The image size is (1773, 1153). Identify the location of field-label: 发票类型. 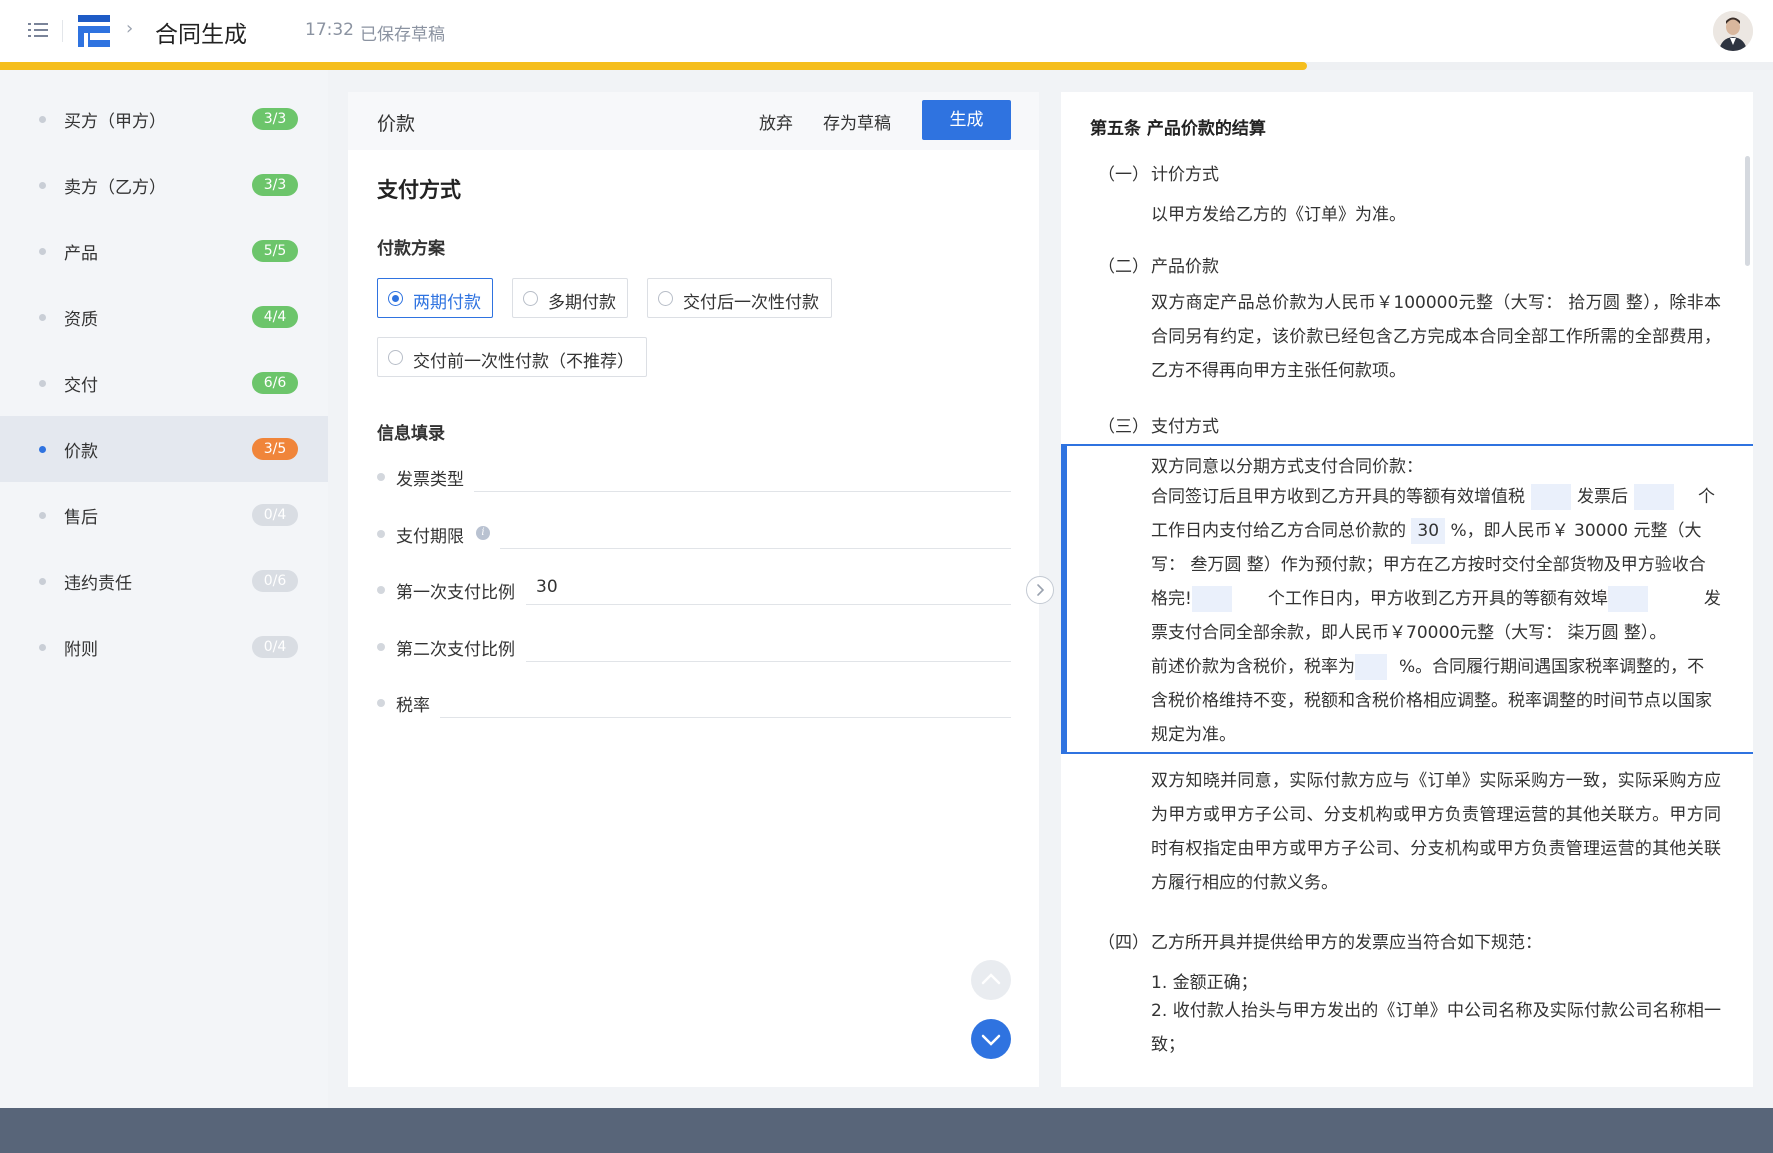
(430, 480).